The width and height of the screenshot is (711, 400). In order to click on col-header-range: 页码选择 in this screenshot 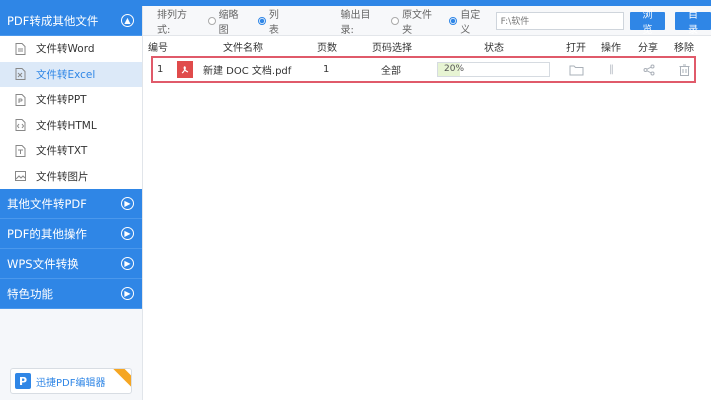, I will do `click(392, 48)`.